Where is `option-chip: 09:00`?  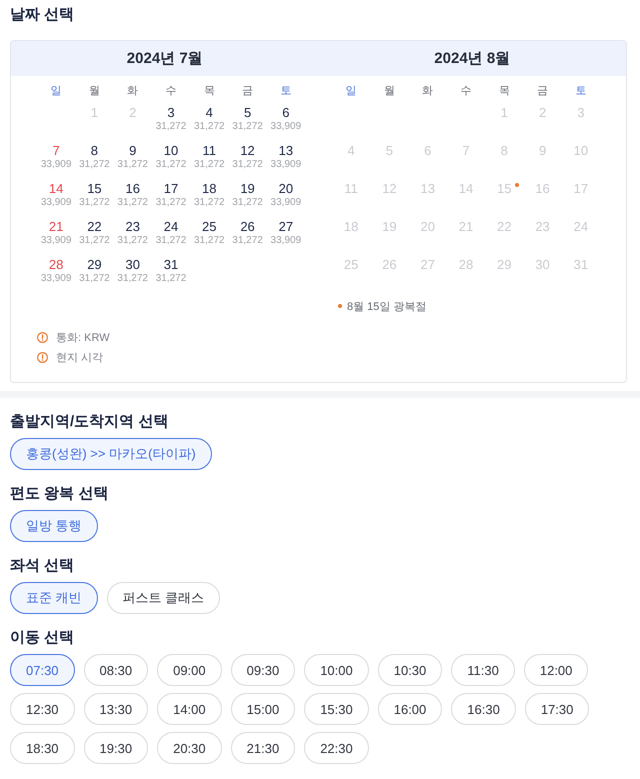
option-chip: 09:00 is located at coordinates (189, 670).